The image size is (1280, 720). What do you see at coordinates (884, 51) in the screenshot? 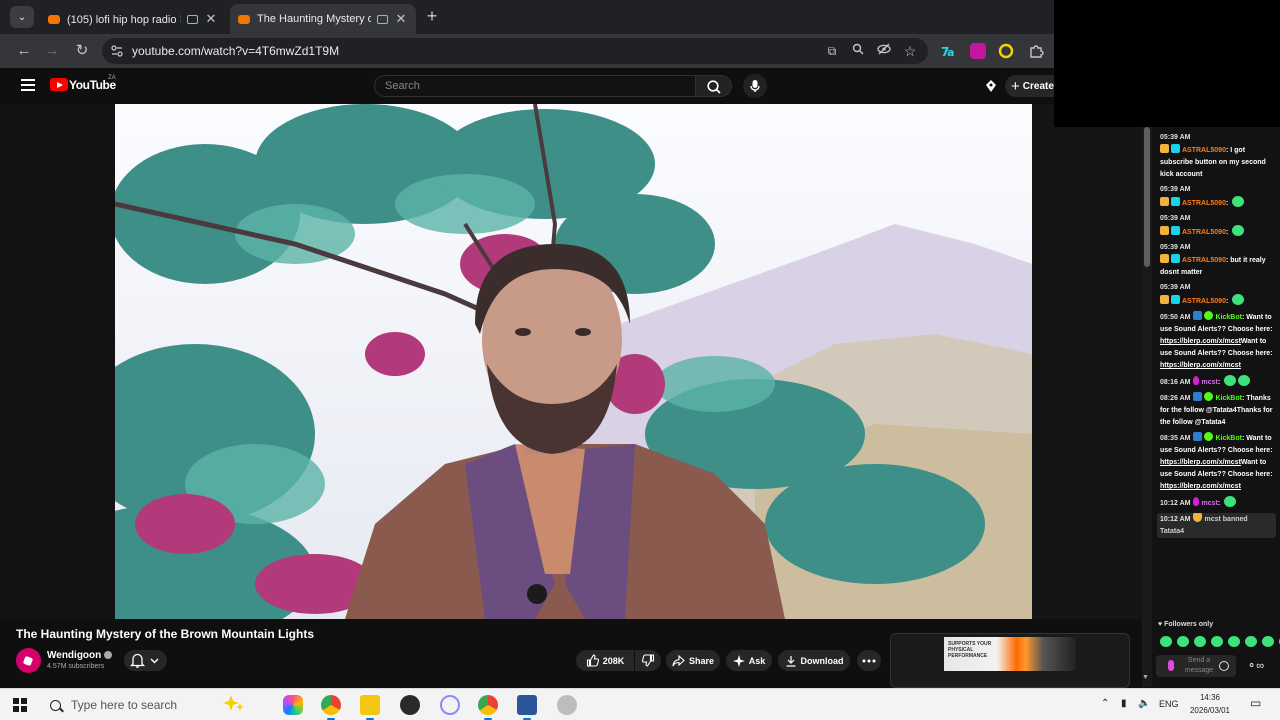
I see `eye-slash-icon` at bounding box center [884, 51].